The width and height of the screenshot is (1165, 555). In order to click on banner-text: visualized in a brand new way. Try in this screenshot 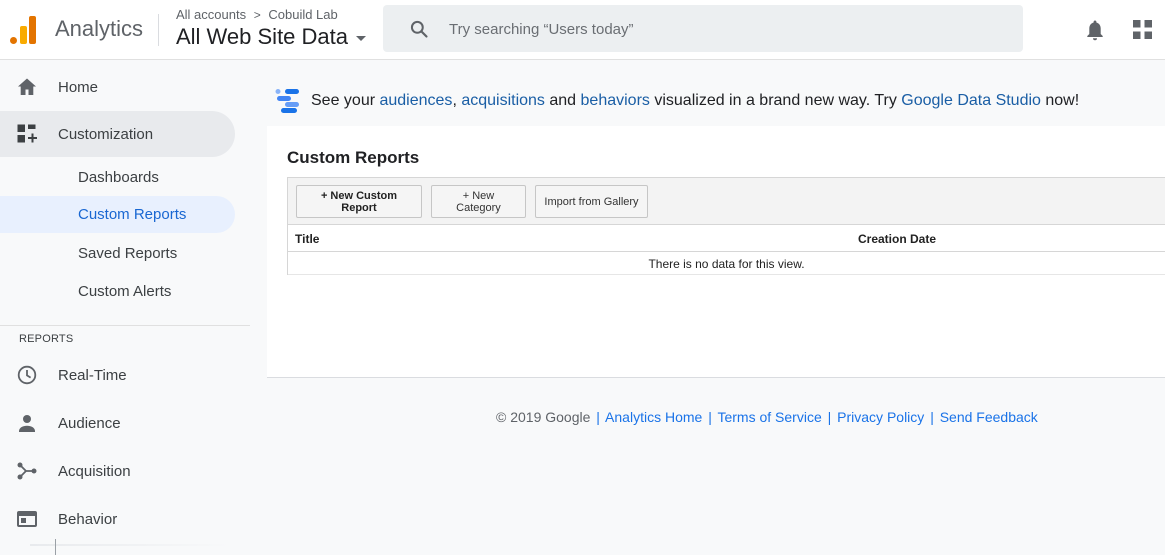, I will do `click(775, 100)`.